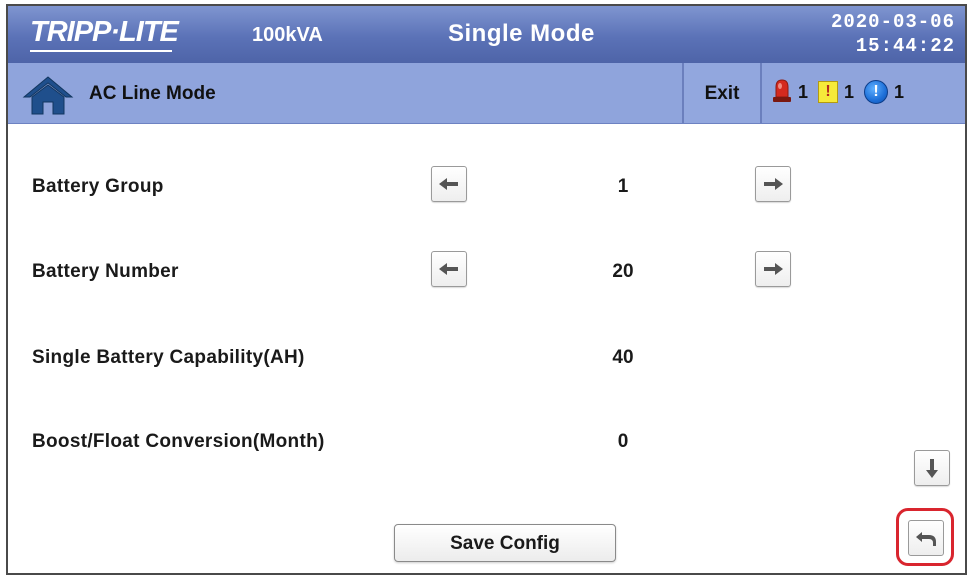  What do you see at coordinates (486, 186) in the screenshot?
I see `setting-row-battery-group: Battery Group 1` at bounding box center [486, 186].